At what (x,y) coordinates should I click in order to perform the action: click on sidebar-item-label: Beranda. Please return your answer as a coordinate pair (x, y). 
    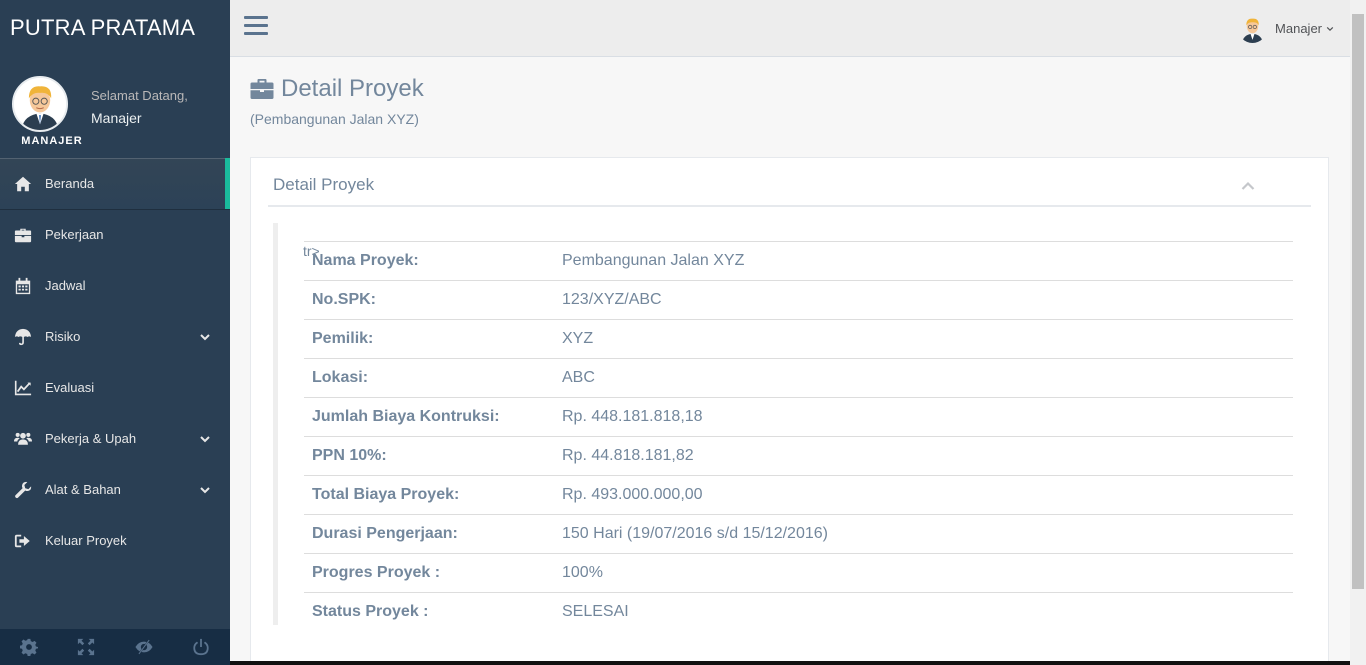
    Looking at the image, I should click on (70, 183).